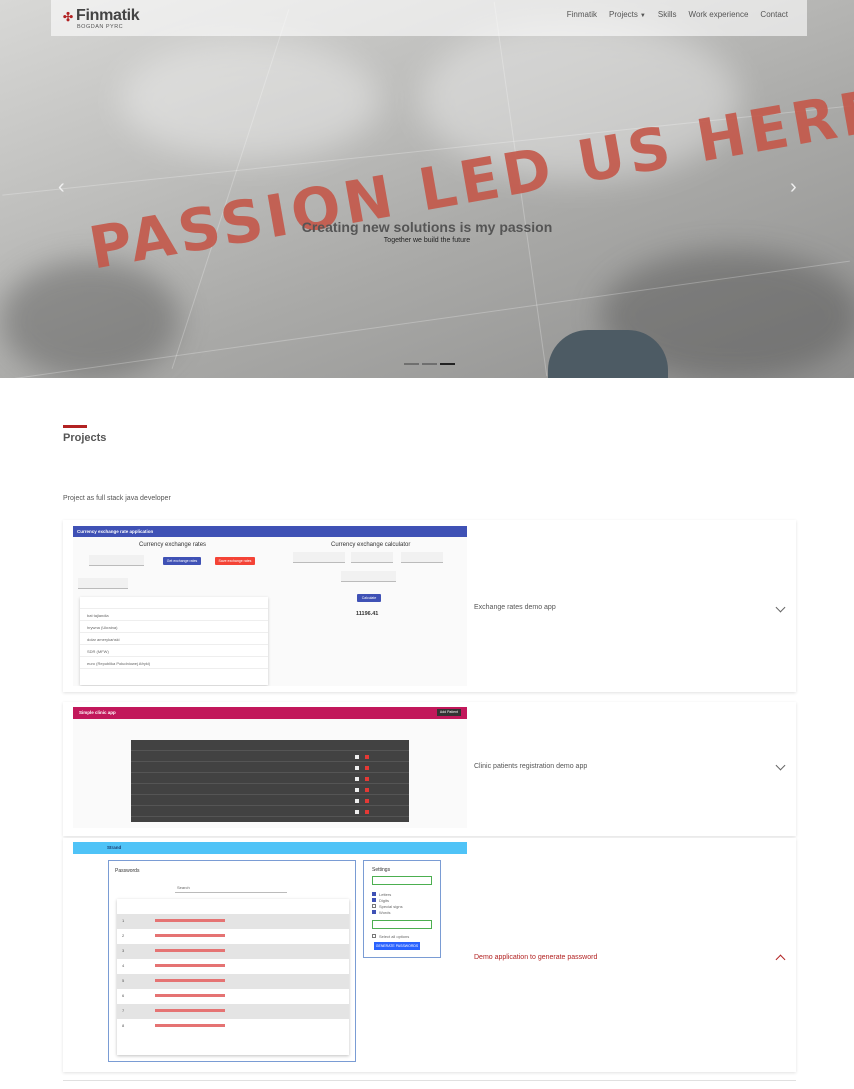 Image resolution: width=854 pixels, height=1089 pixels. I want to click on settings-title: Settings, so click(381, 870).